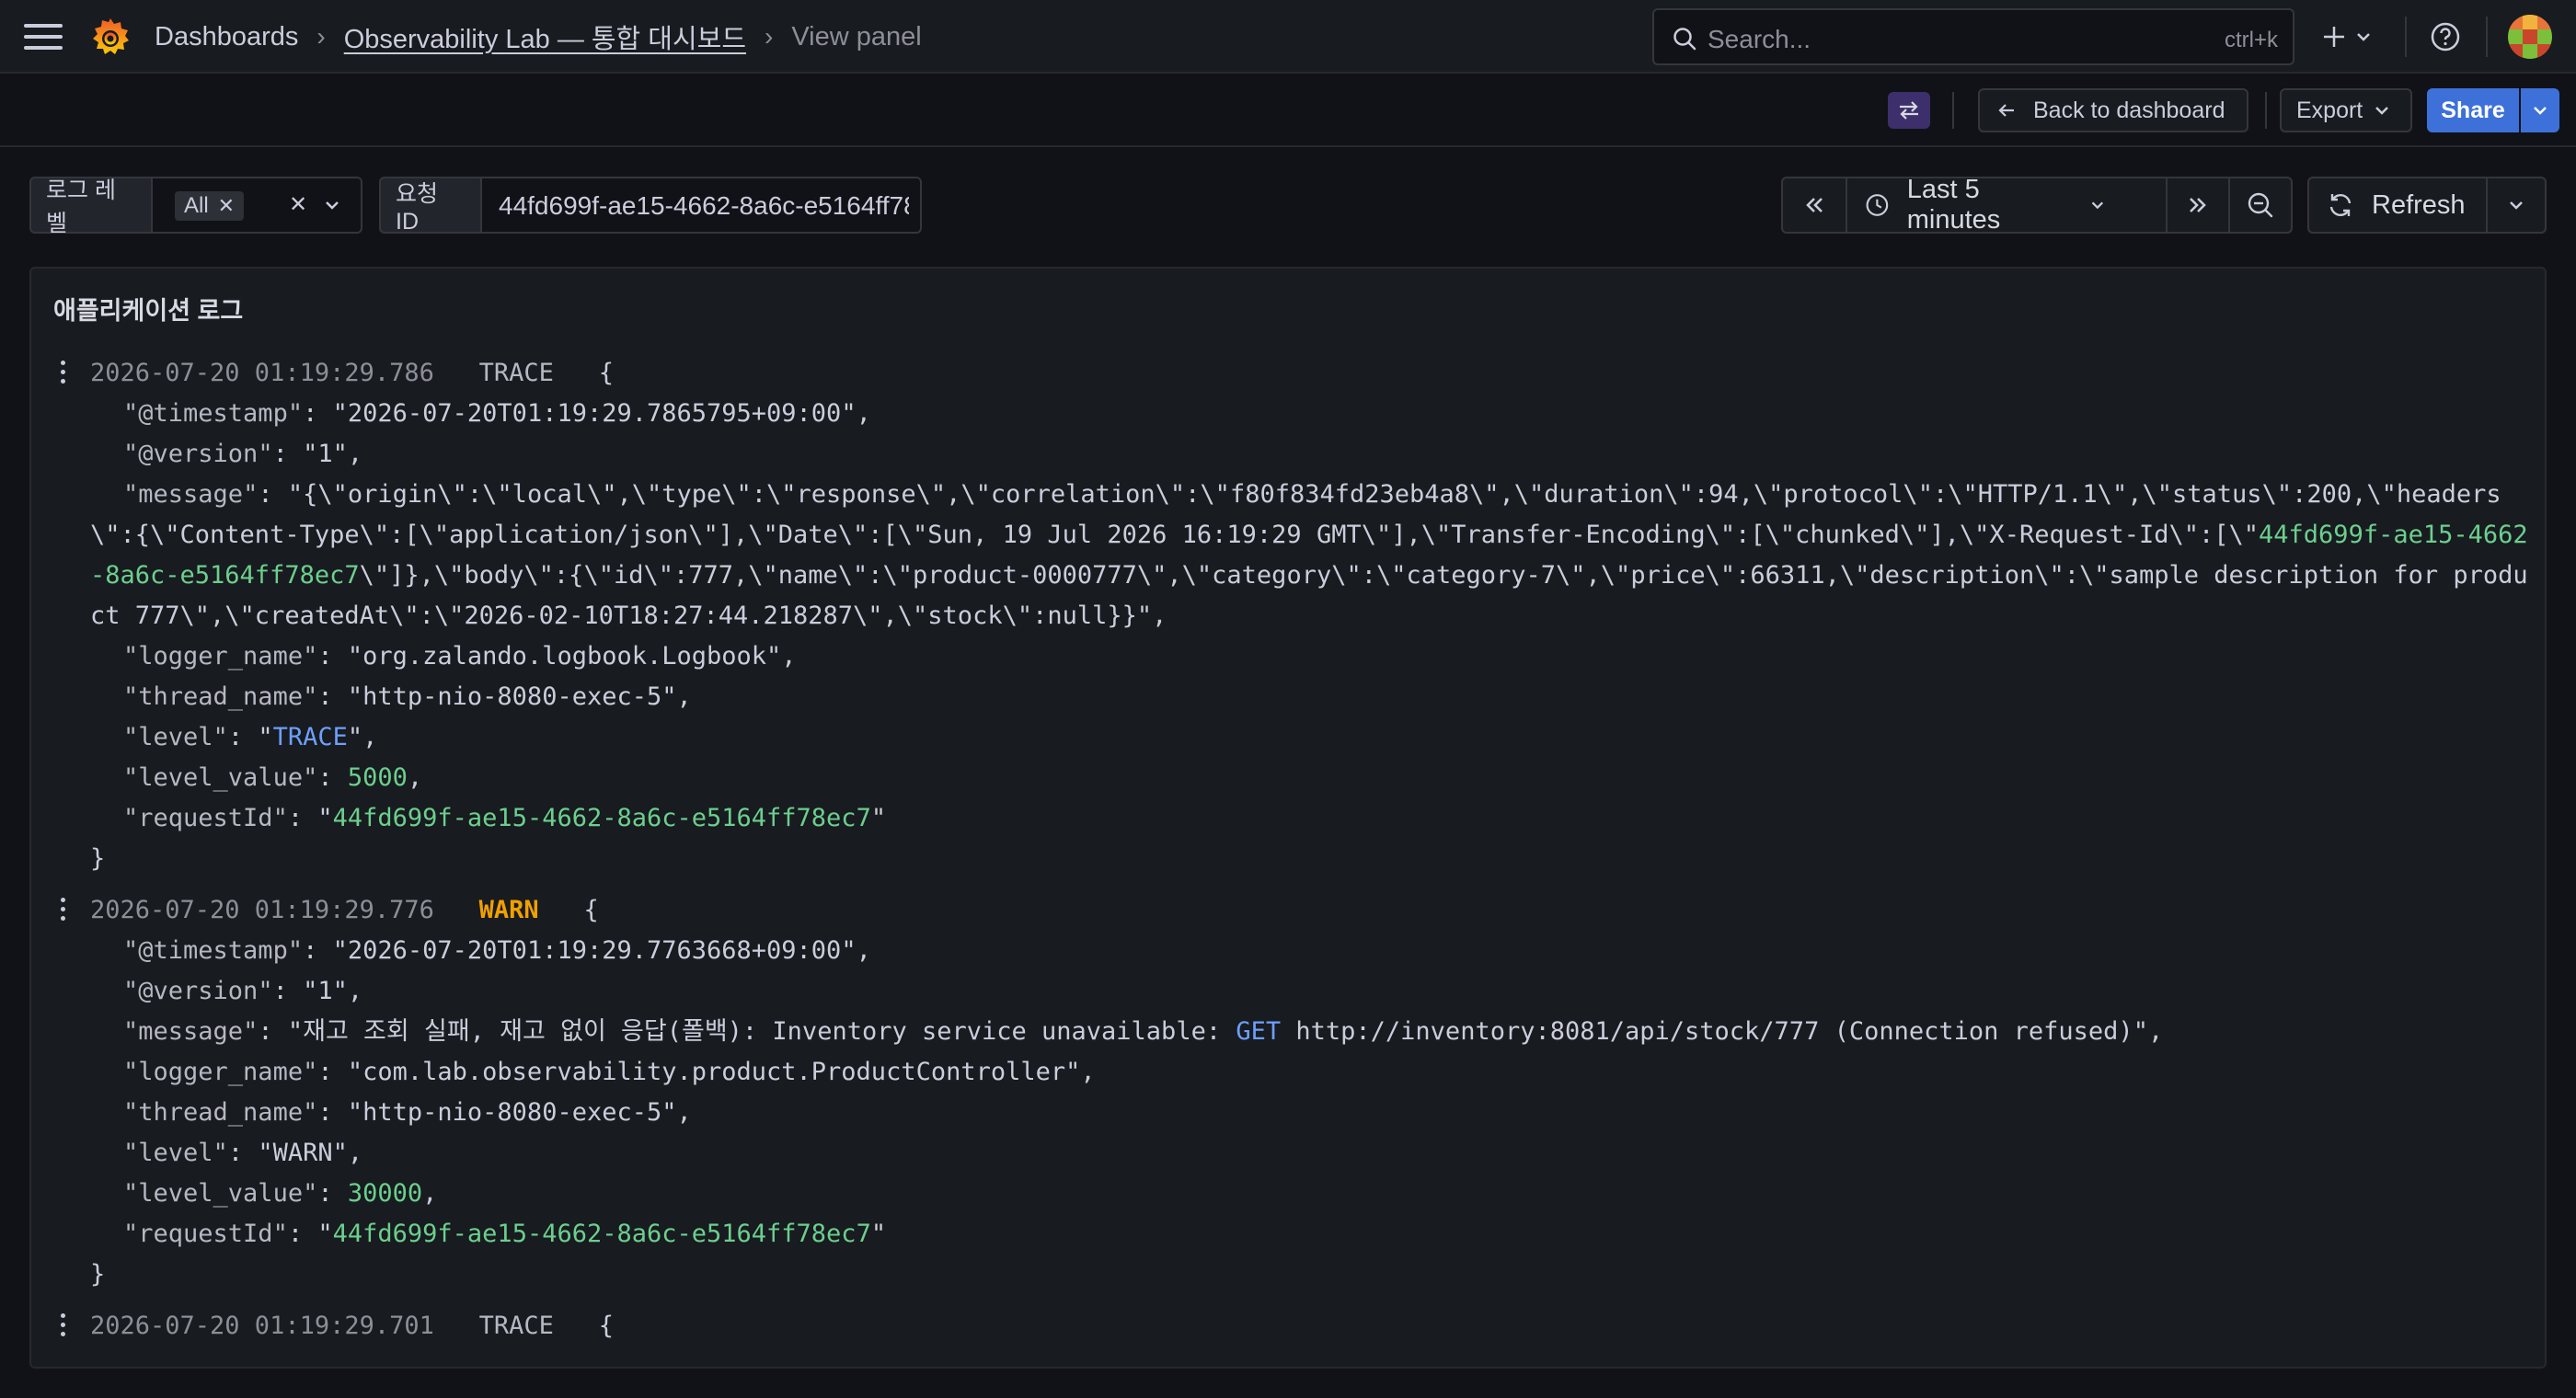  I want to click on time-shift-back-button, so click(1814, 205).